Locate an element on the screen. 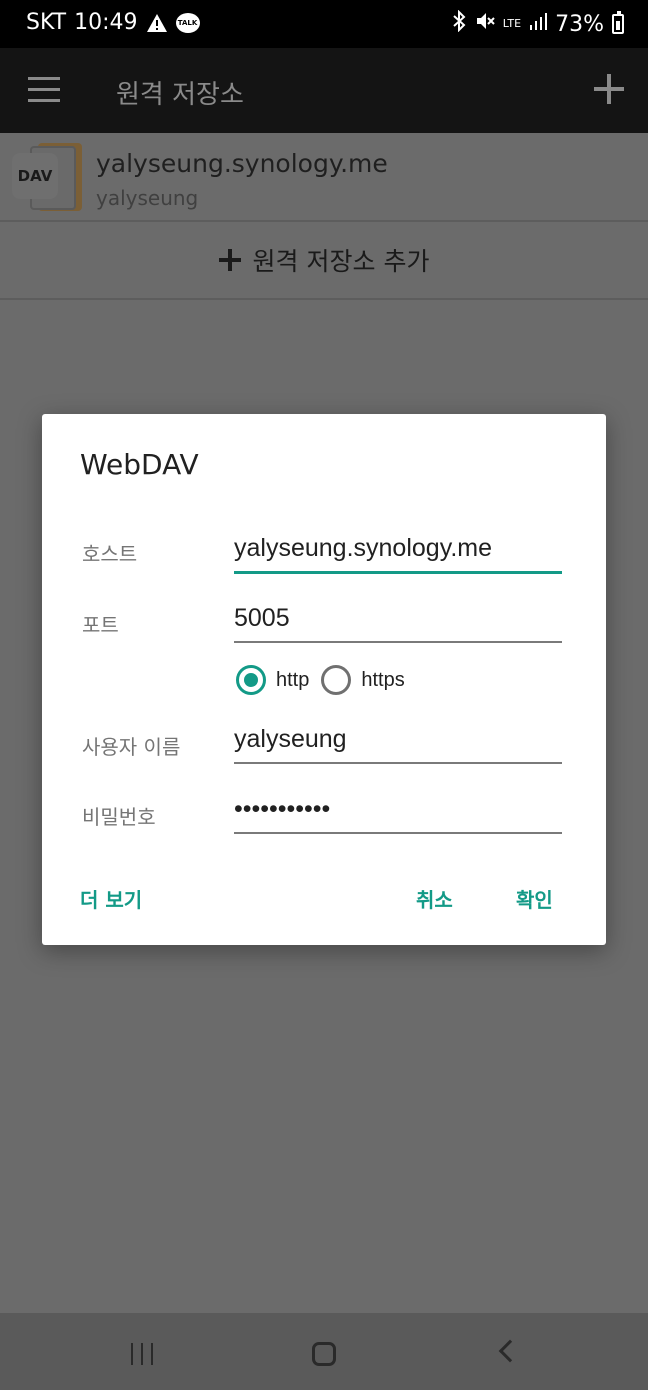  port-label: 포트 is located at coordinates (100, 625).